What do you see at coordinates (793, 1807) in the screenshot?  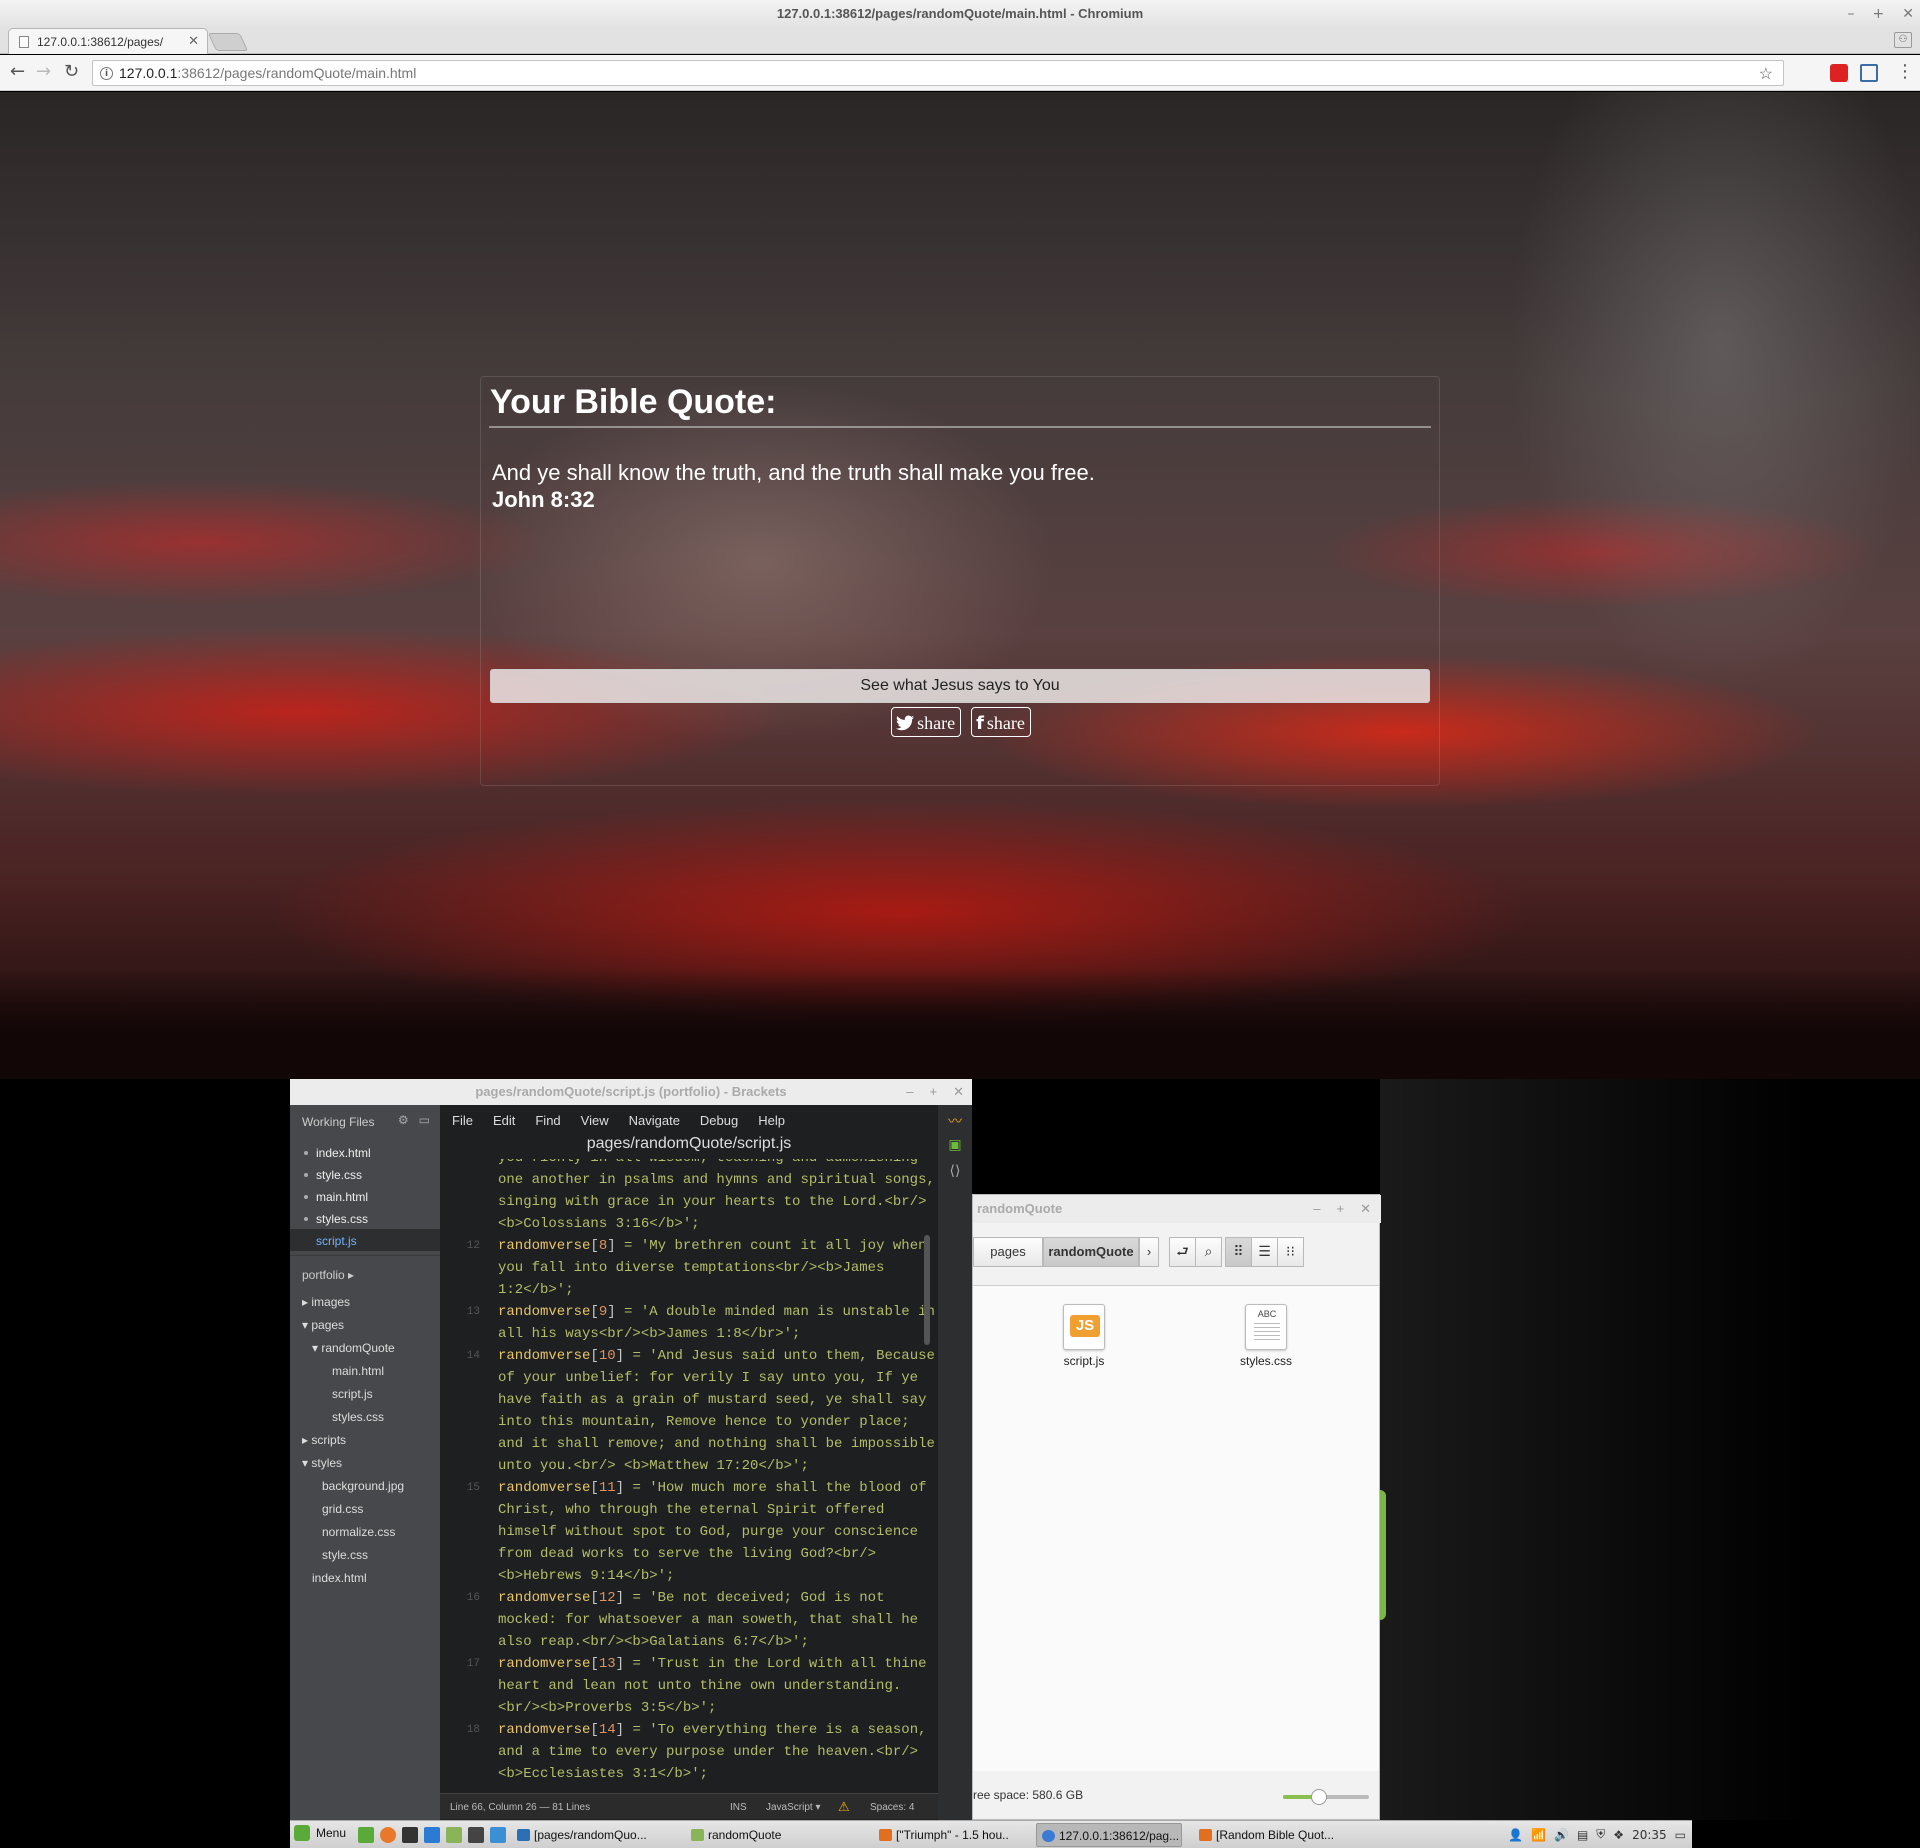 I see `language-select: JavaScript ▾` at bounding box center [793, 1807].